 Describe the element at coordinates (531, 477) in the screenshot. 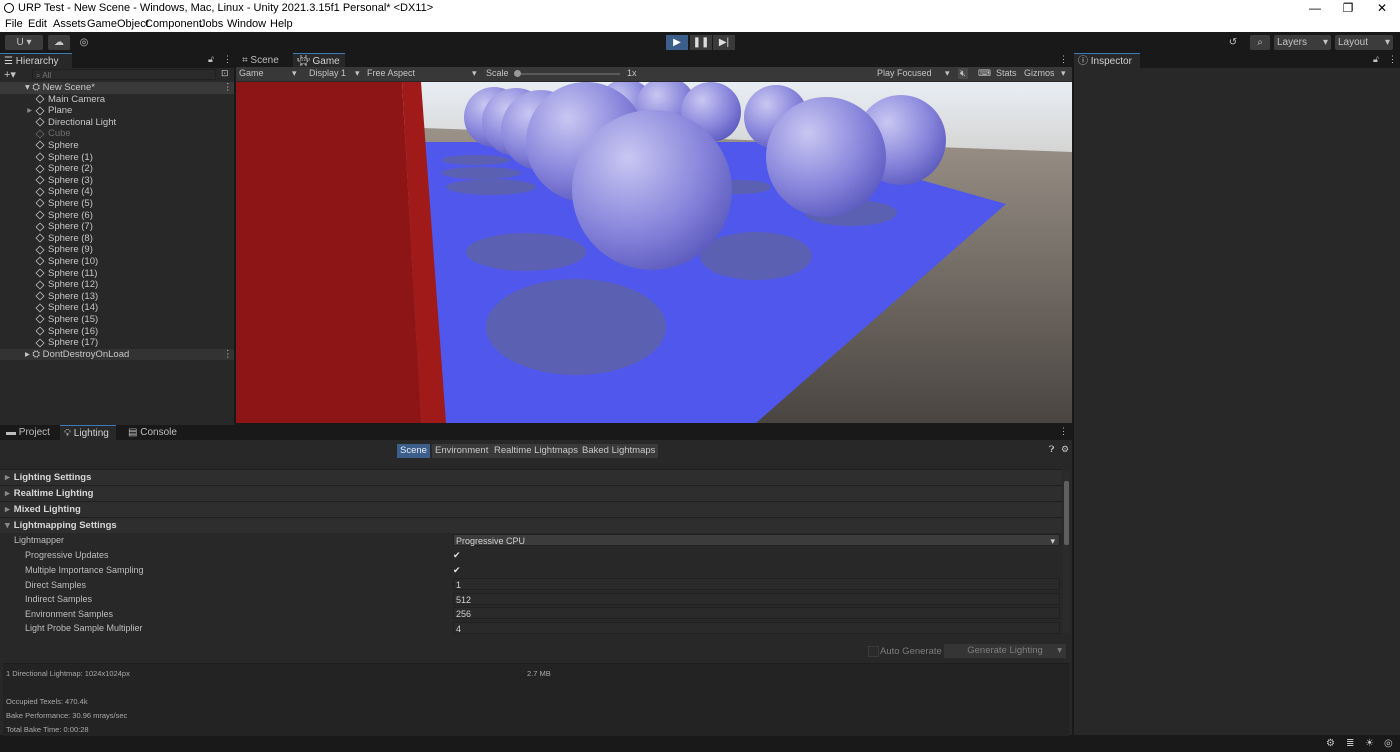

I see `section-lighting-settings: ▸ Lighting Settings` at that location.